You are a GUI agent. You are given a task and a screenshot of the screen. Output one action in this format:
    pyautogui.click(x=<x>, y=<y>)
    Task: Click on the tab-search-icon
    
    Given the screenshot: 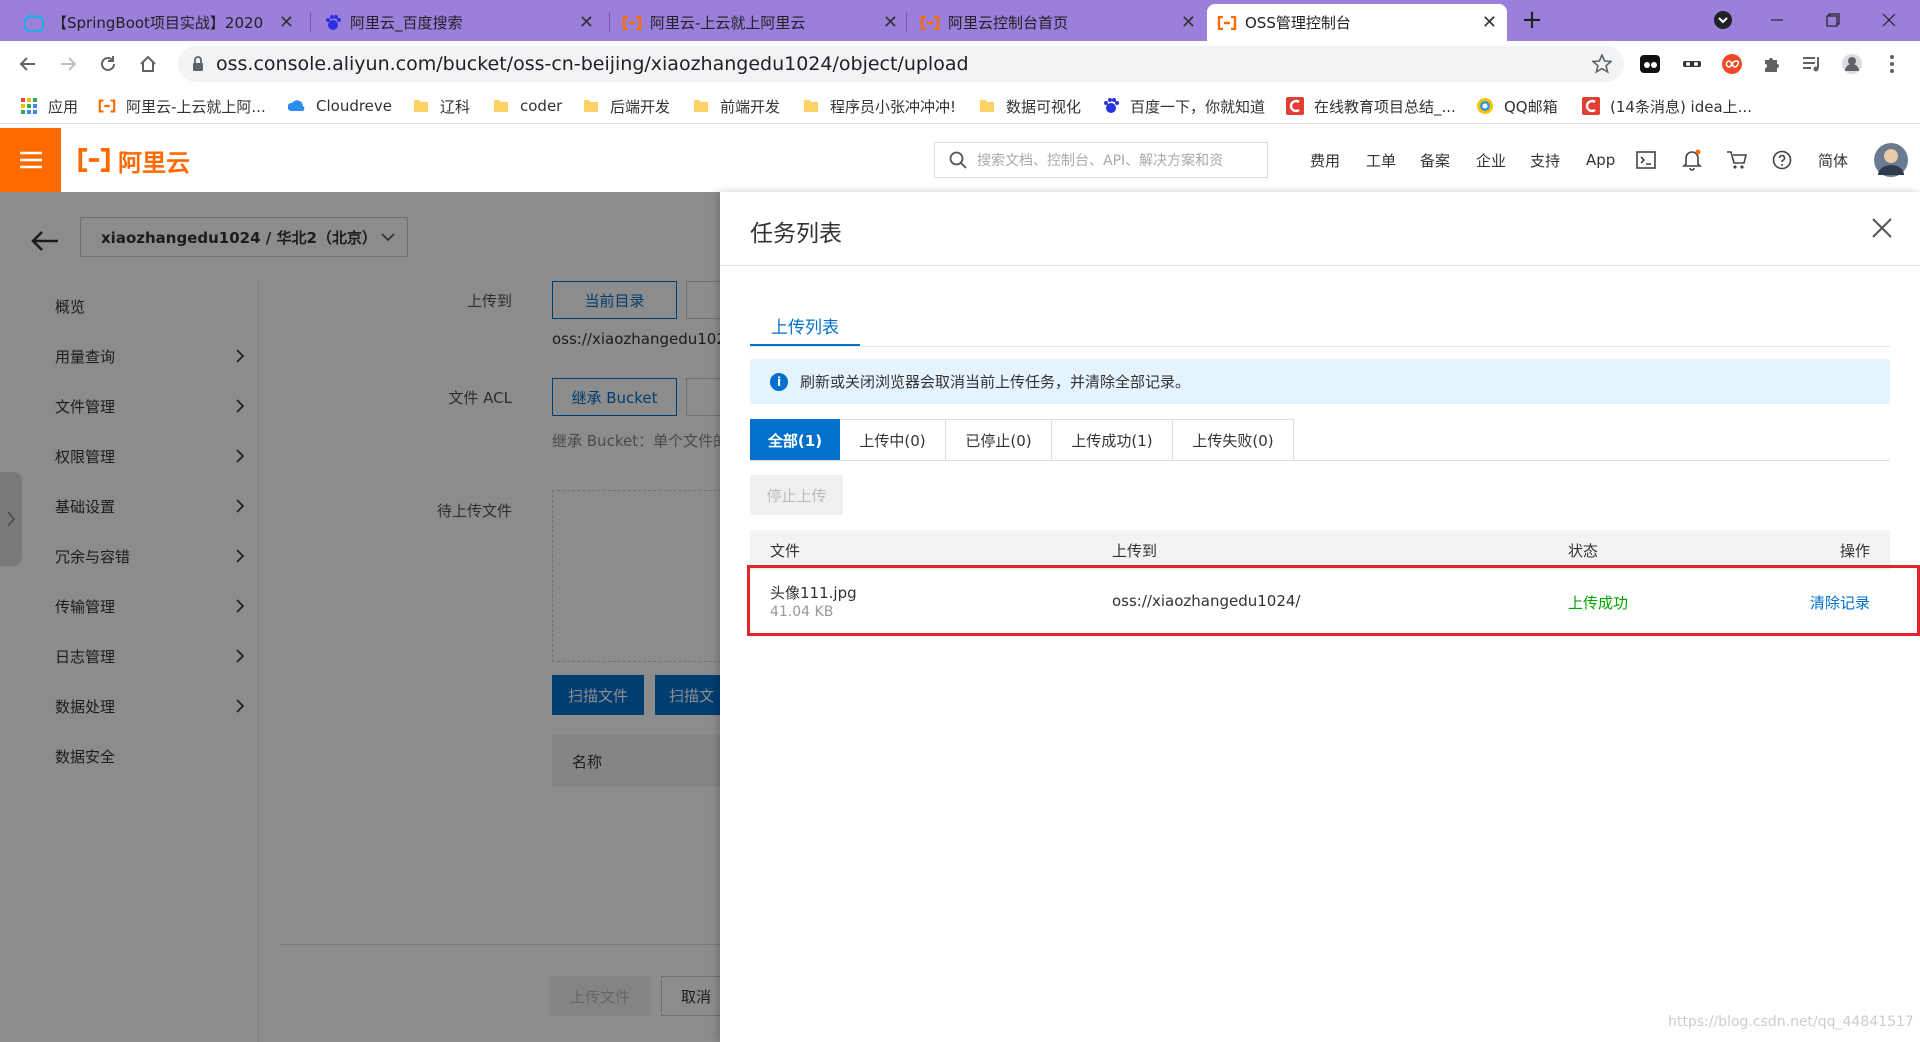 What is the action you would take?
    pyautogui.click(x=1723, y=20)
    